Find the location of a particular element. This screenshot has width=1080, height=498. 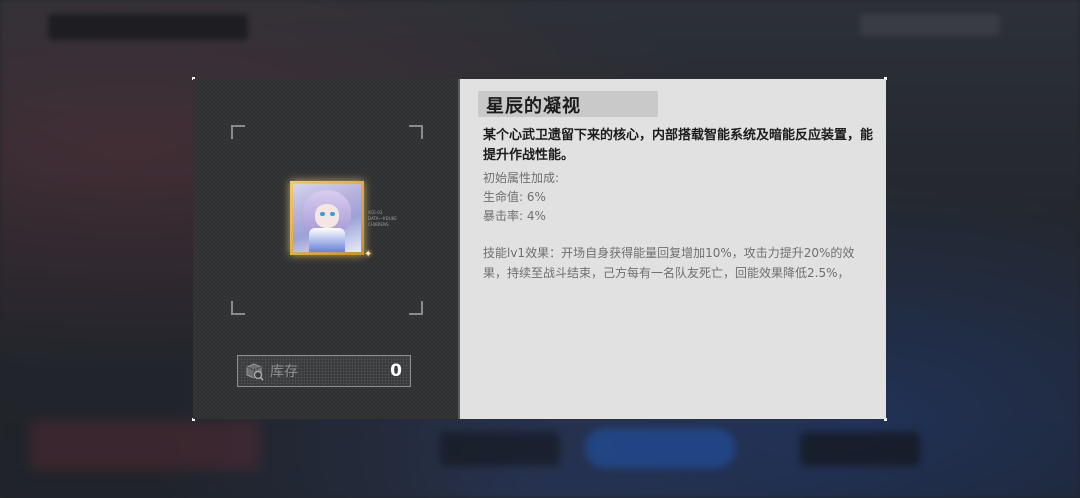

sparkle-icon: ✦ is located at coordinates (368, 254).